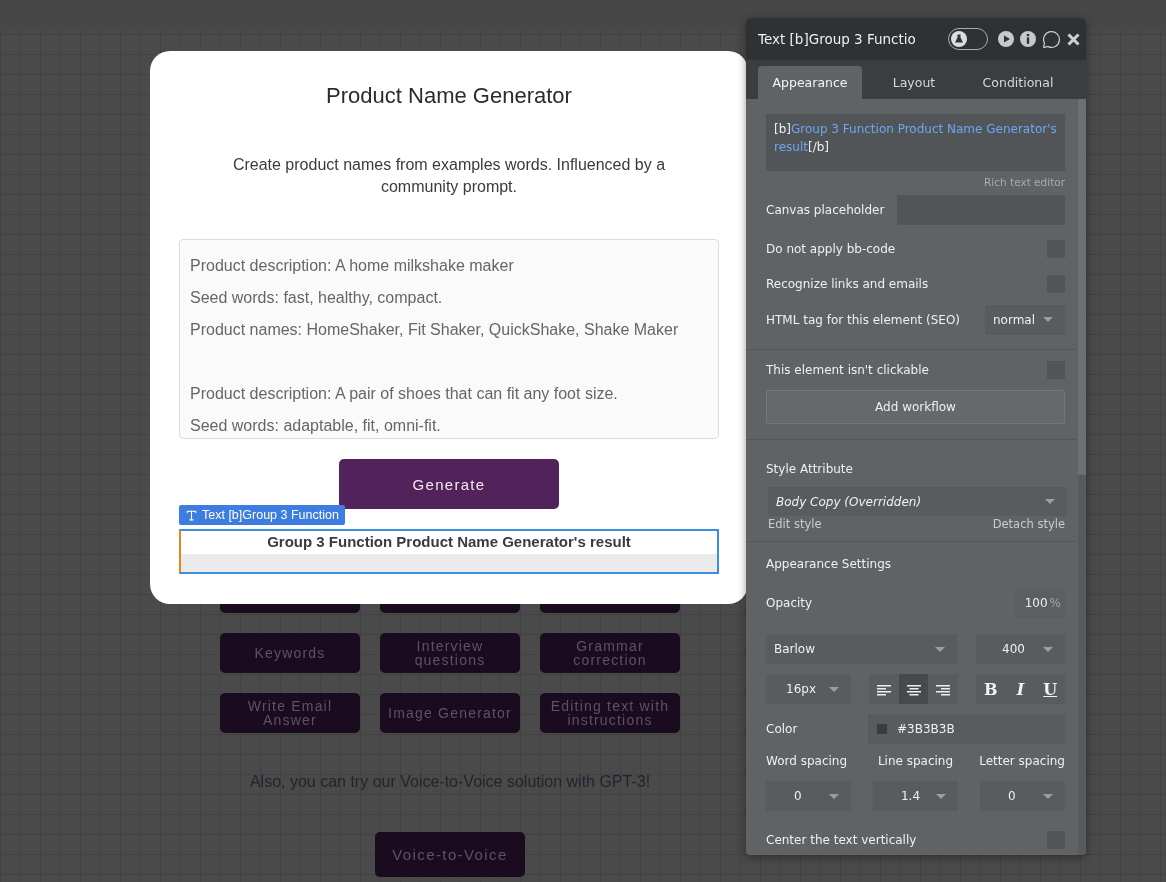 This screenshot has height=882, width=1166. What do you see at coordinates (847, 370) in the screenshot?
I see `checkbox-label: This element isn't clickable` at bounding box center [847, 370].